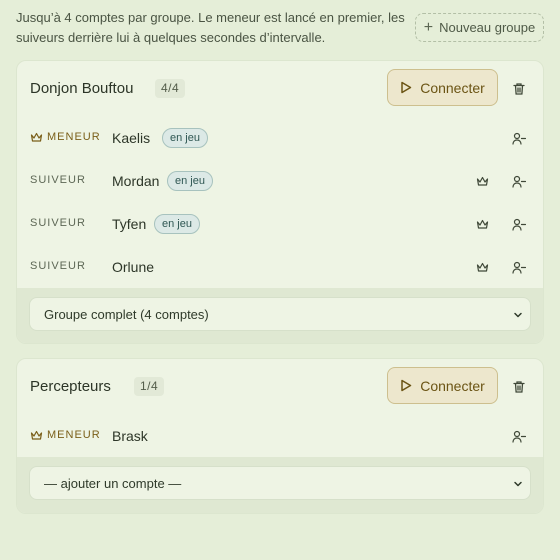 The image size is (560, 560). Describe the element at coordinates (280, 224) in the screenshot. I see `member-row-tyfen: SUIVEUR Tyfen en jeu` at that location.